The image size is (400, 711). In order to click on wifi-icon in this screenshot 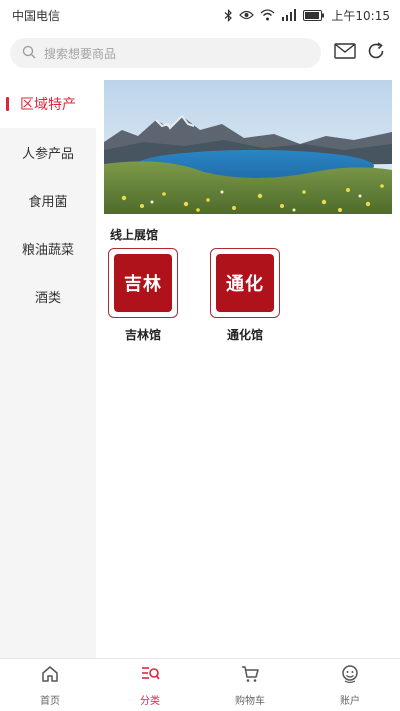, I will do `click(267, 15)`.